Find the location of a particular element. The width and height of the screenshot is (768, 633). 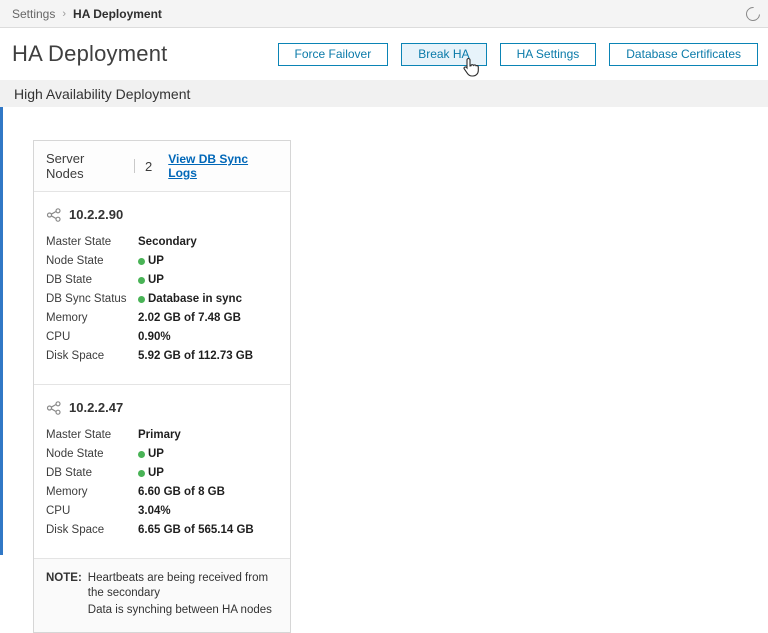

header-divider is located at coordinates (135, 166).